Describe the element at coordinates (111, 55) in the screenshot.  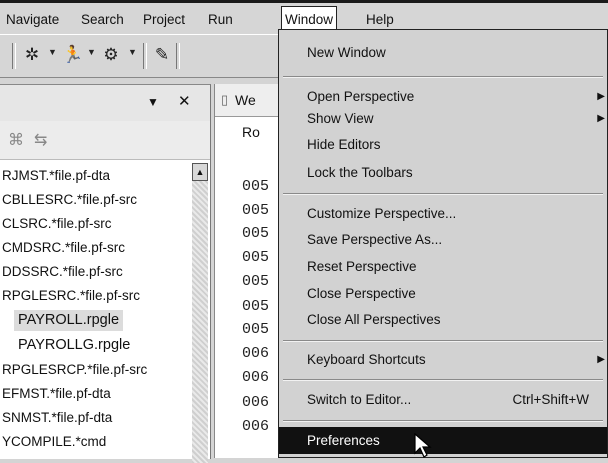
I see `external-tools-icon: ⚙` at that location.